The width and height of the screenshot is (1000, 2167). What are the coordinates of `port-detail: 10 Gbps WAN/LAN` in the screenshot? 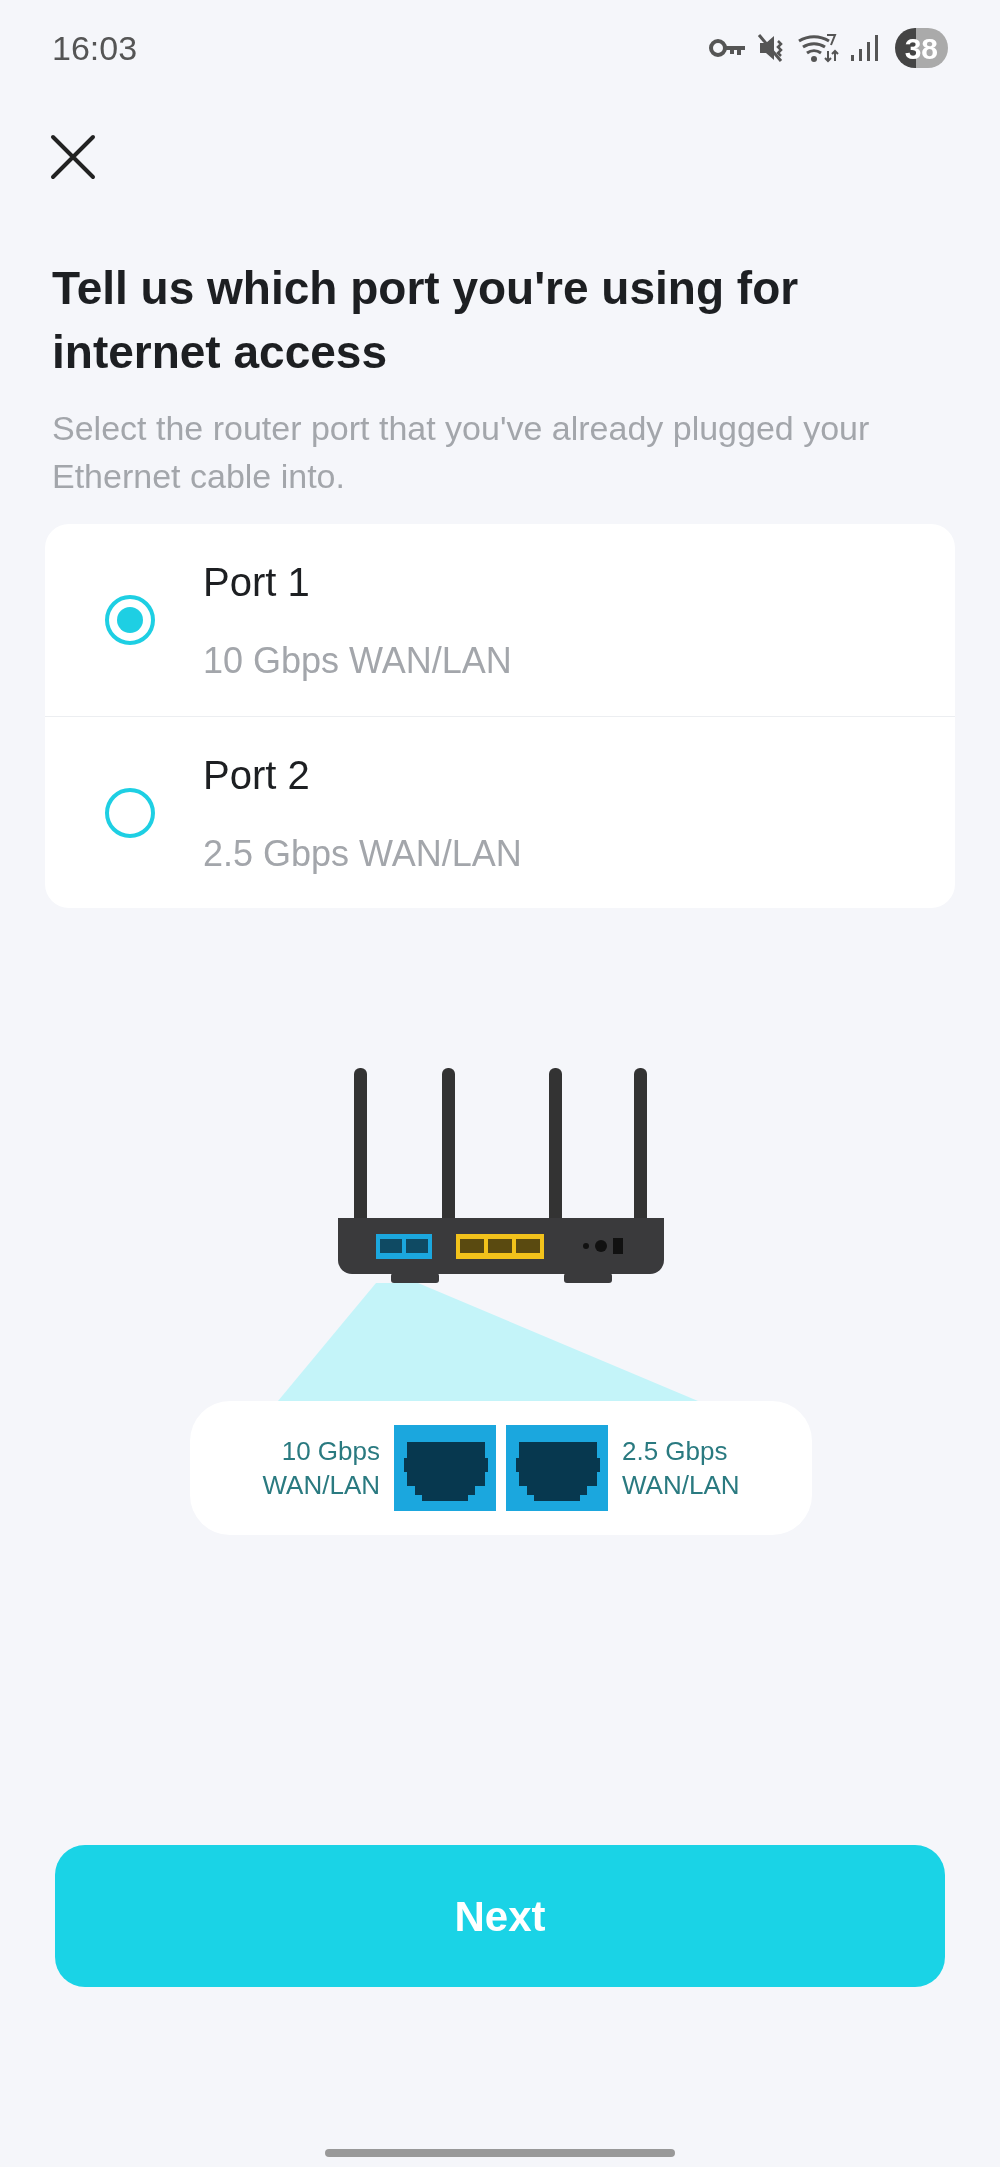 It's located at (357, 661).